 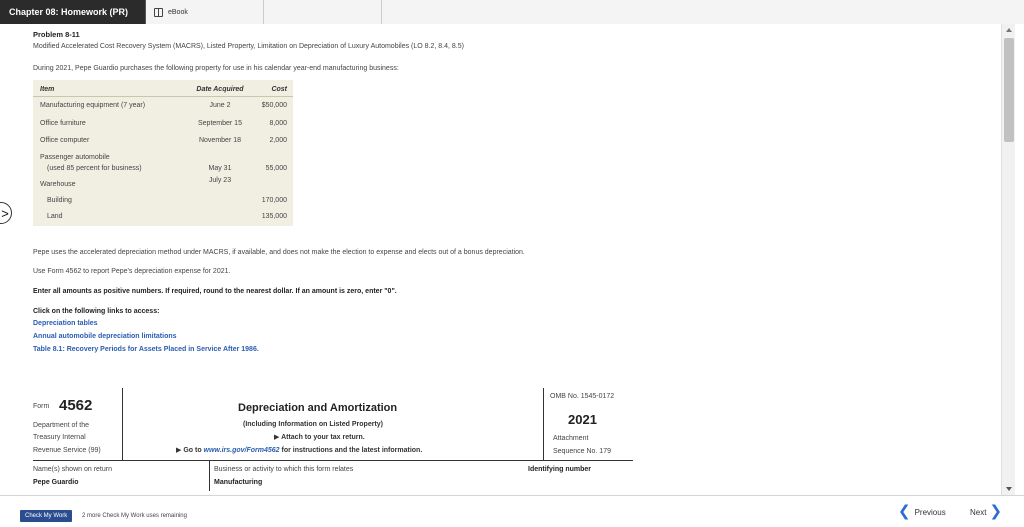 I want to click on taxpayer-name: Pepe Guardio, so click(x=56, y=482).